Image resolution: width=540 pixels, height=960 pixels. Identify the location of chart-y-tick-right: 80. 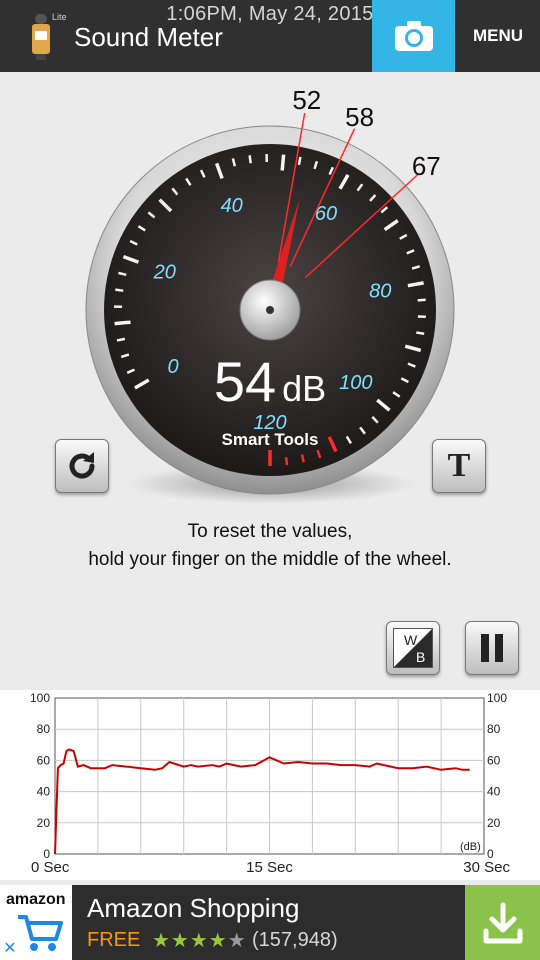
(494, 729).